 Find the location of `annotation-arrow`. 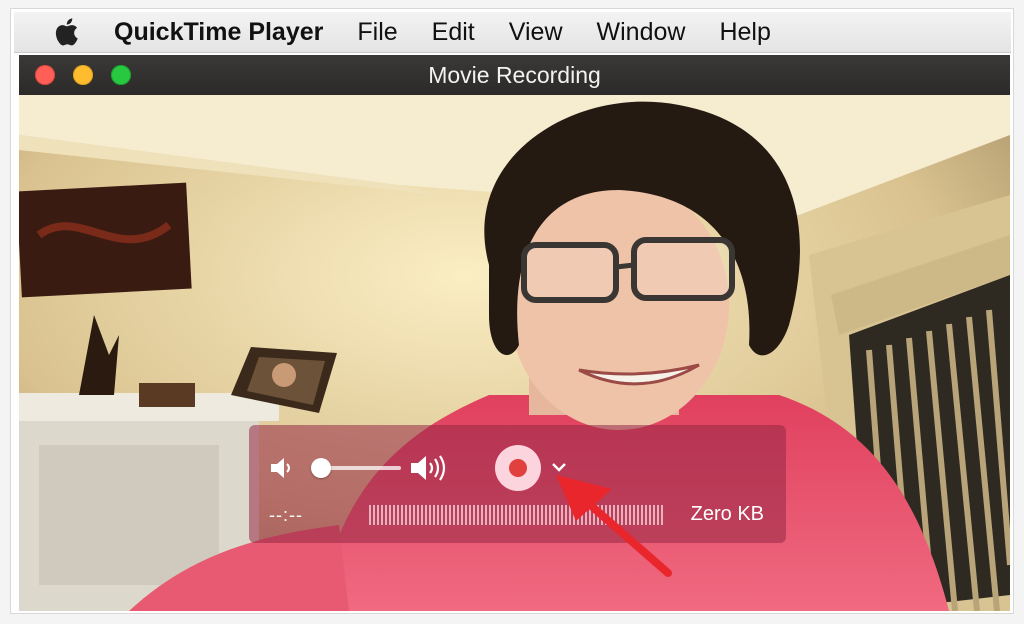

annotation-arrow is located at coordinates (614, 526).